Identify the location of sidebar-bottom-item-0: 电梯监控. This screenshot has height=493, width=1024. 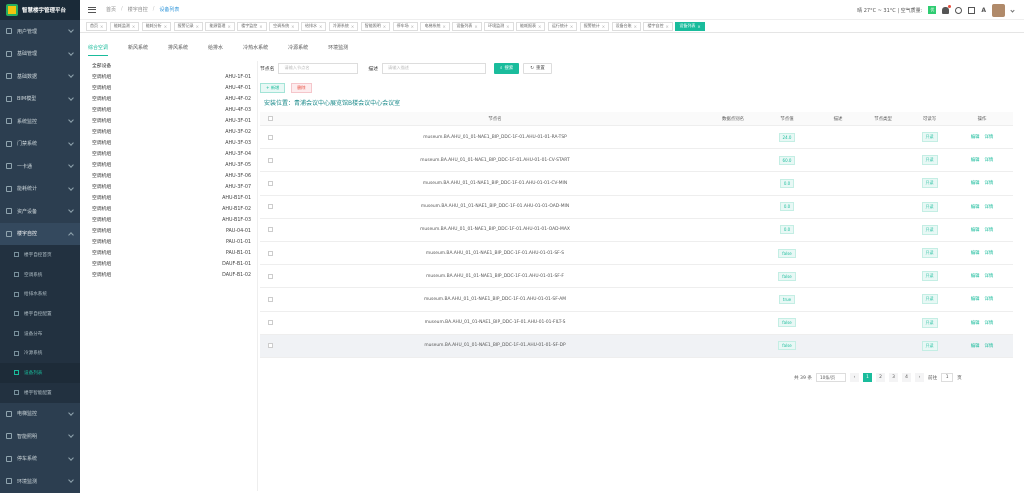
(40, 414).